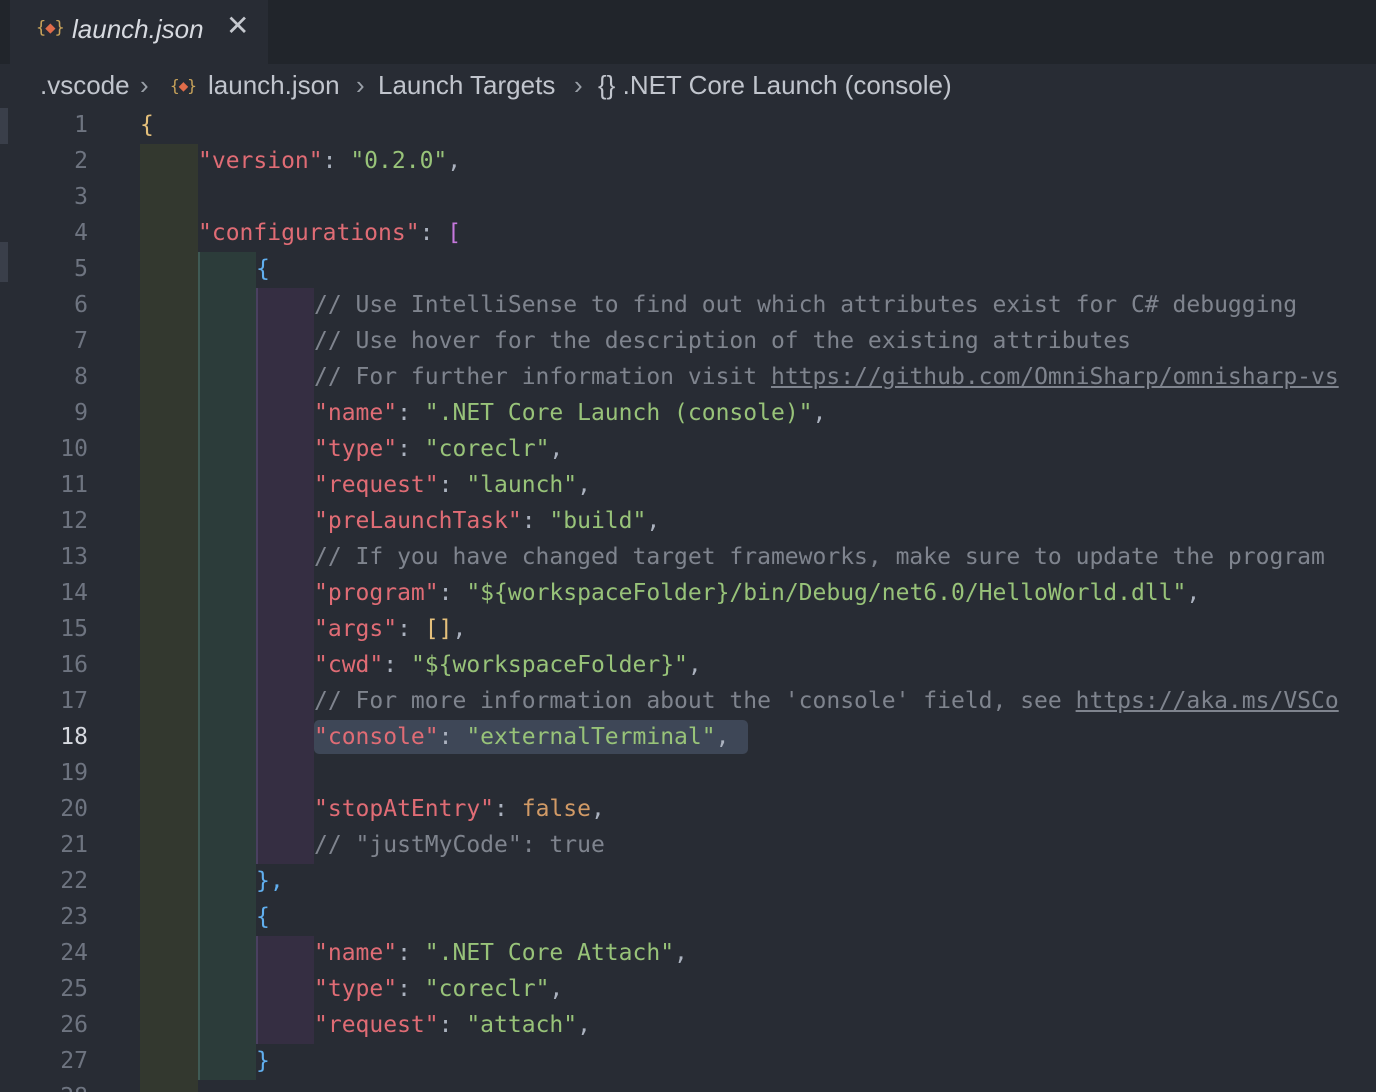 This screenshot has height=1092, width=1376. I want to click on tab-launch-json: {◆} launch.json ✕, so click(139, 32).